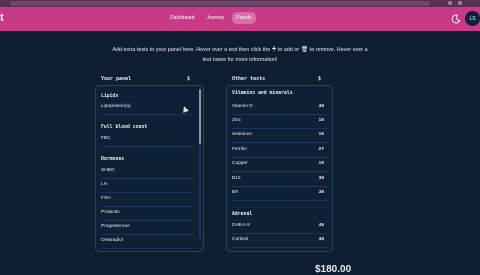  What do you see at coordinates (320, 79) in the screenshot?
I see `other-tests-currency: $` at bounding box center [320, 79].